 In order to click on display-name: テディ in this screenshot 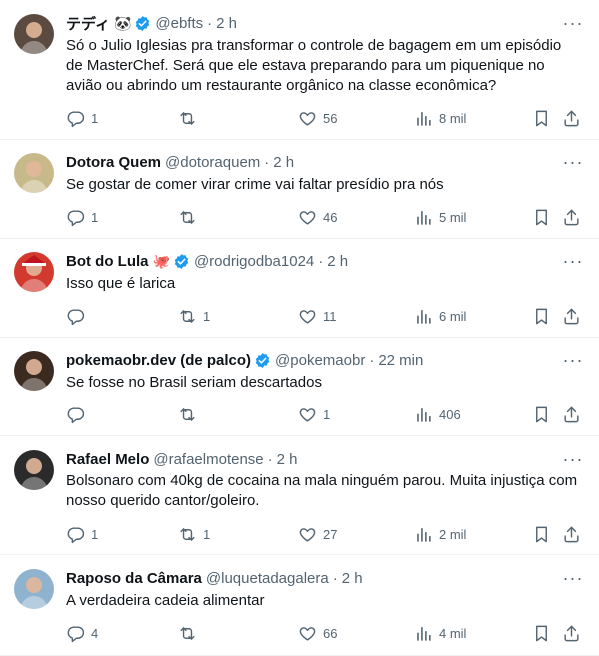, I will do `click(88, 23)`.